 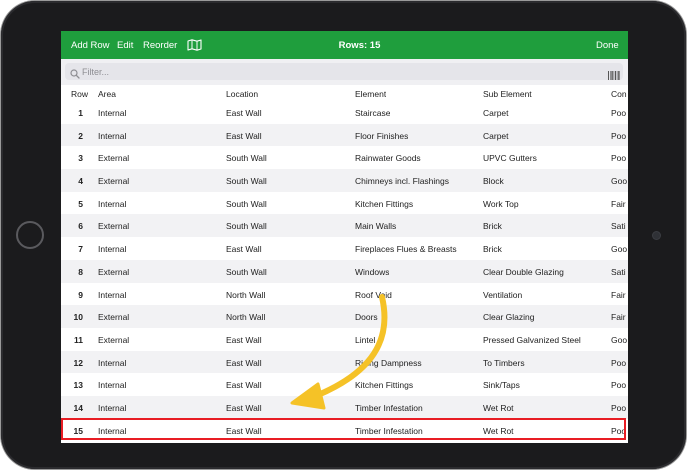 I want to click on table-row: 6 External South Wall Main Walls Brick Sati, so click(x=344, y=226).